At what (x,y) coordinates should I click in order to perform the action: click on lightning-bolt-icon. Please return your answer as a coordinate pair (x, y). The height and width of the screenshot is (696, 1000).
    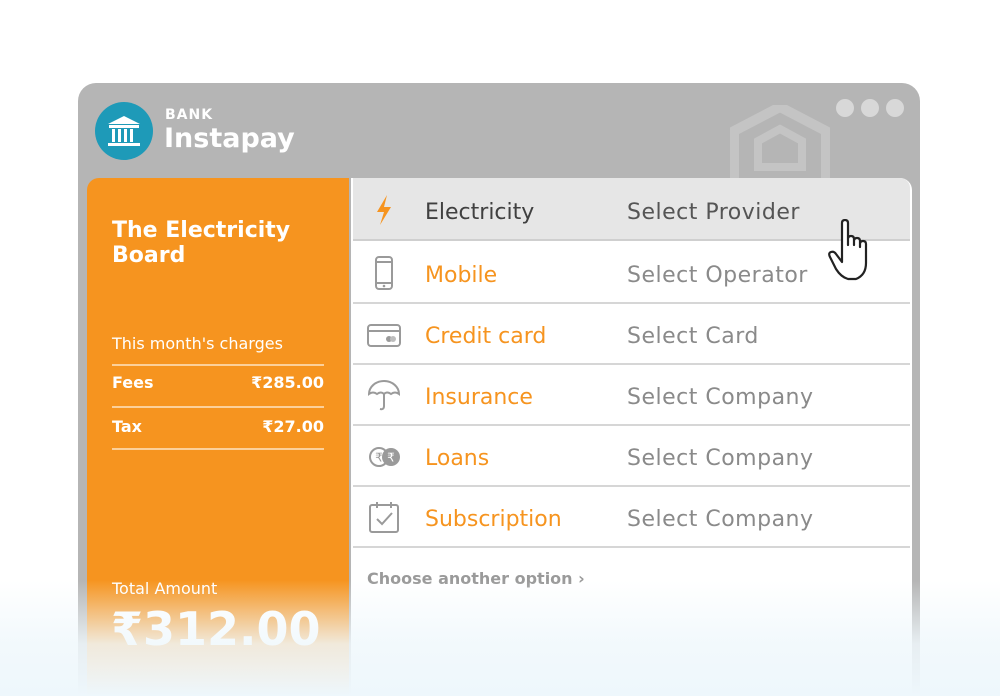
    Looking at the image, I should click on (384, 210).